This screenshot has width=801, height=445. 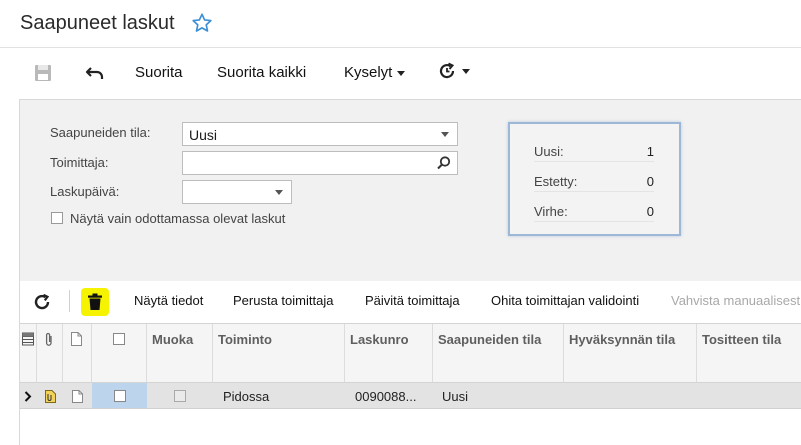 What do you see at coordinates (28, 396) in the screenshot?
I see `row-pointer-icon` at bounding box center [28, 396].